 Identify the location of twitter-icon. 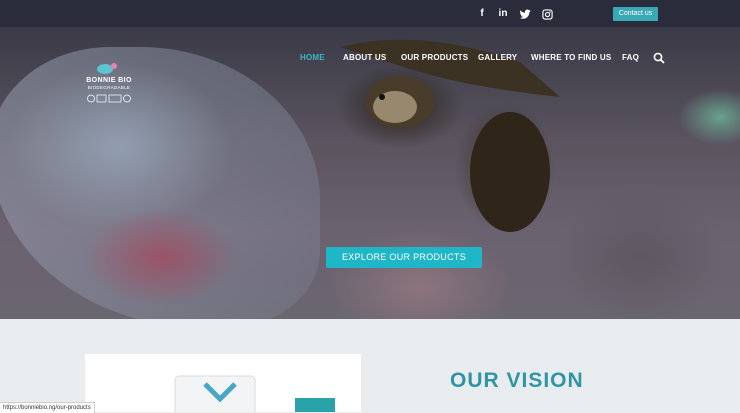
(525, 14).